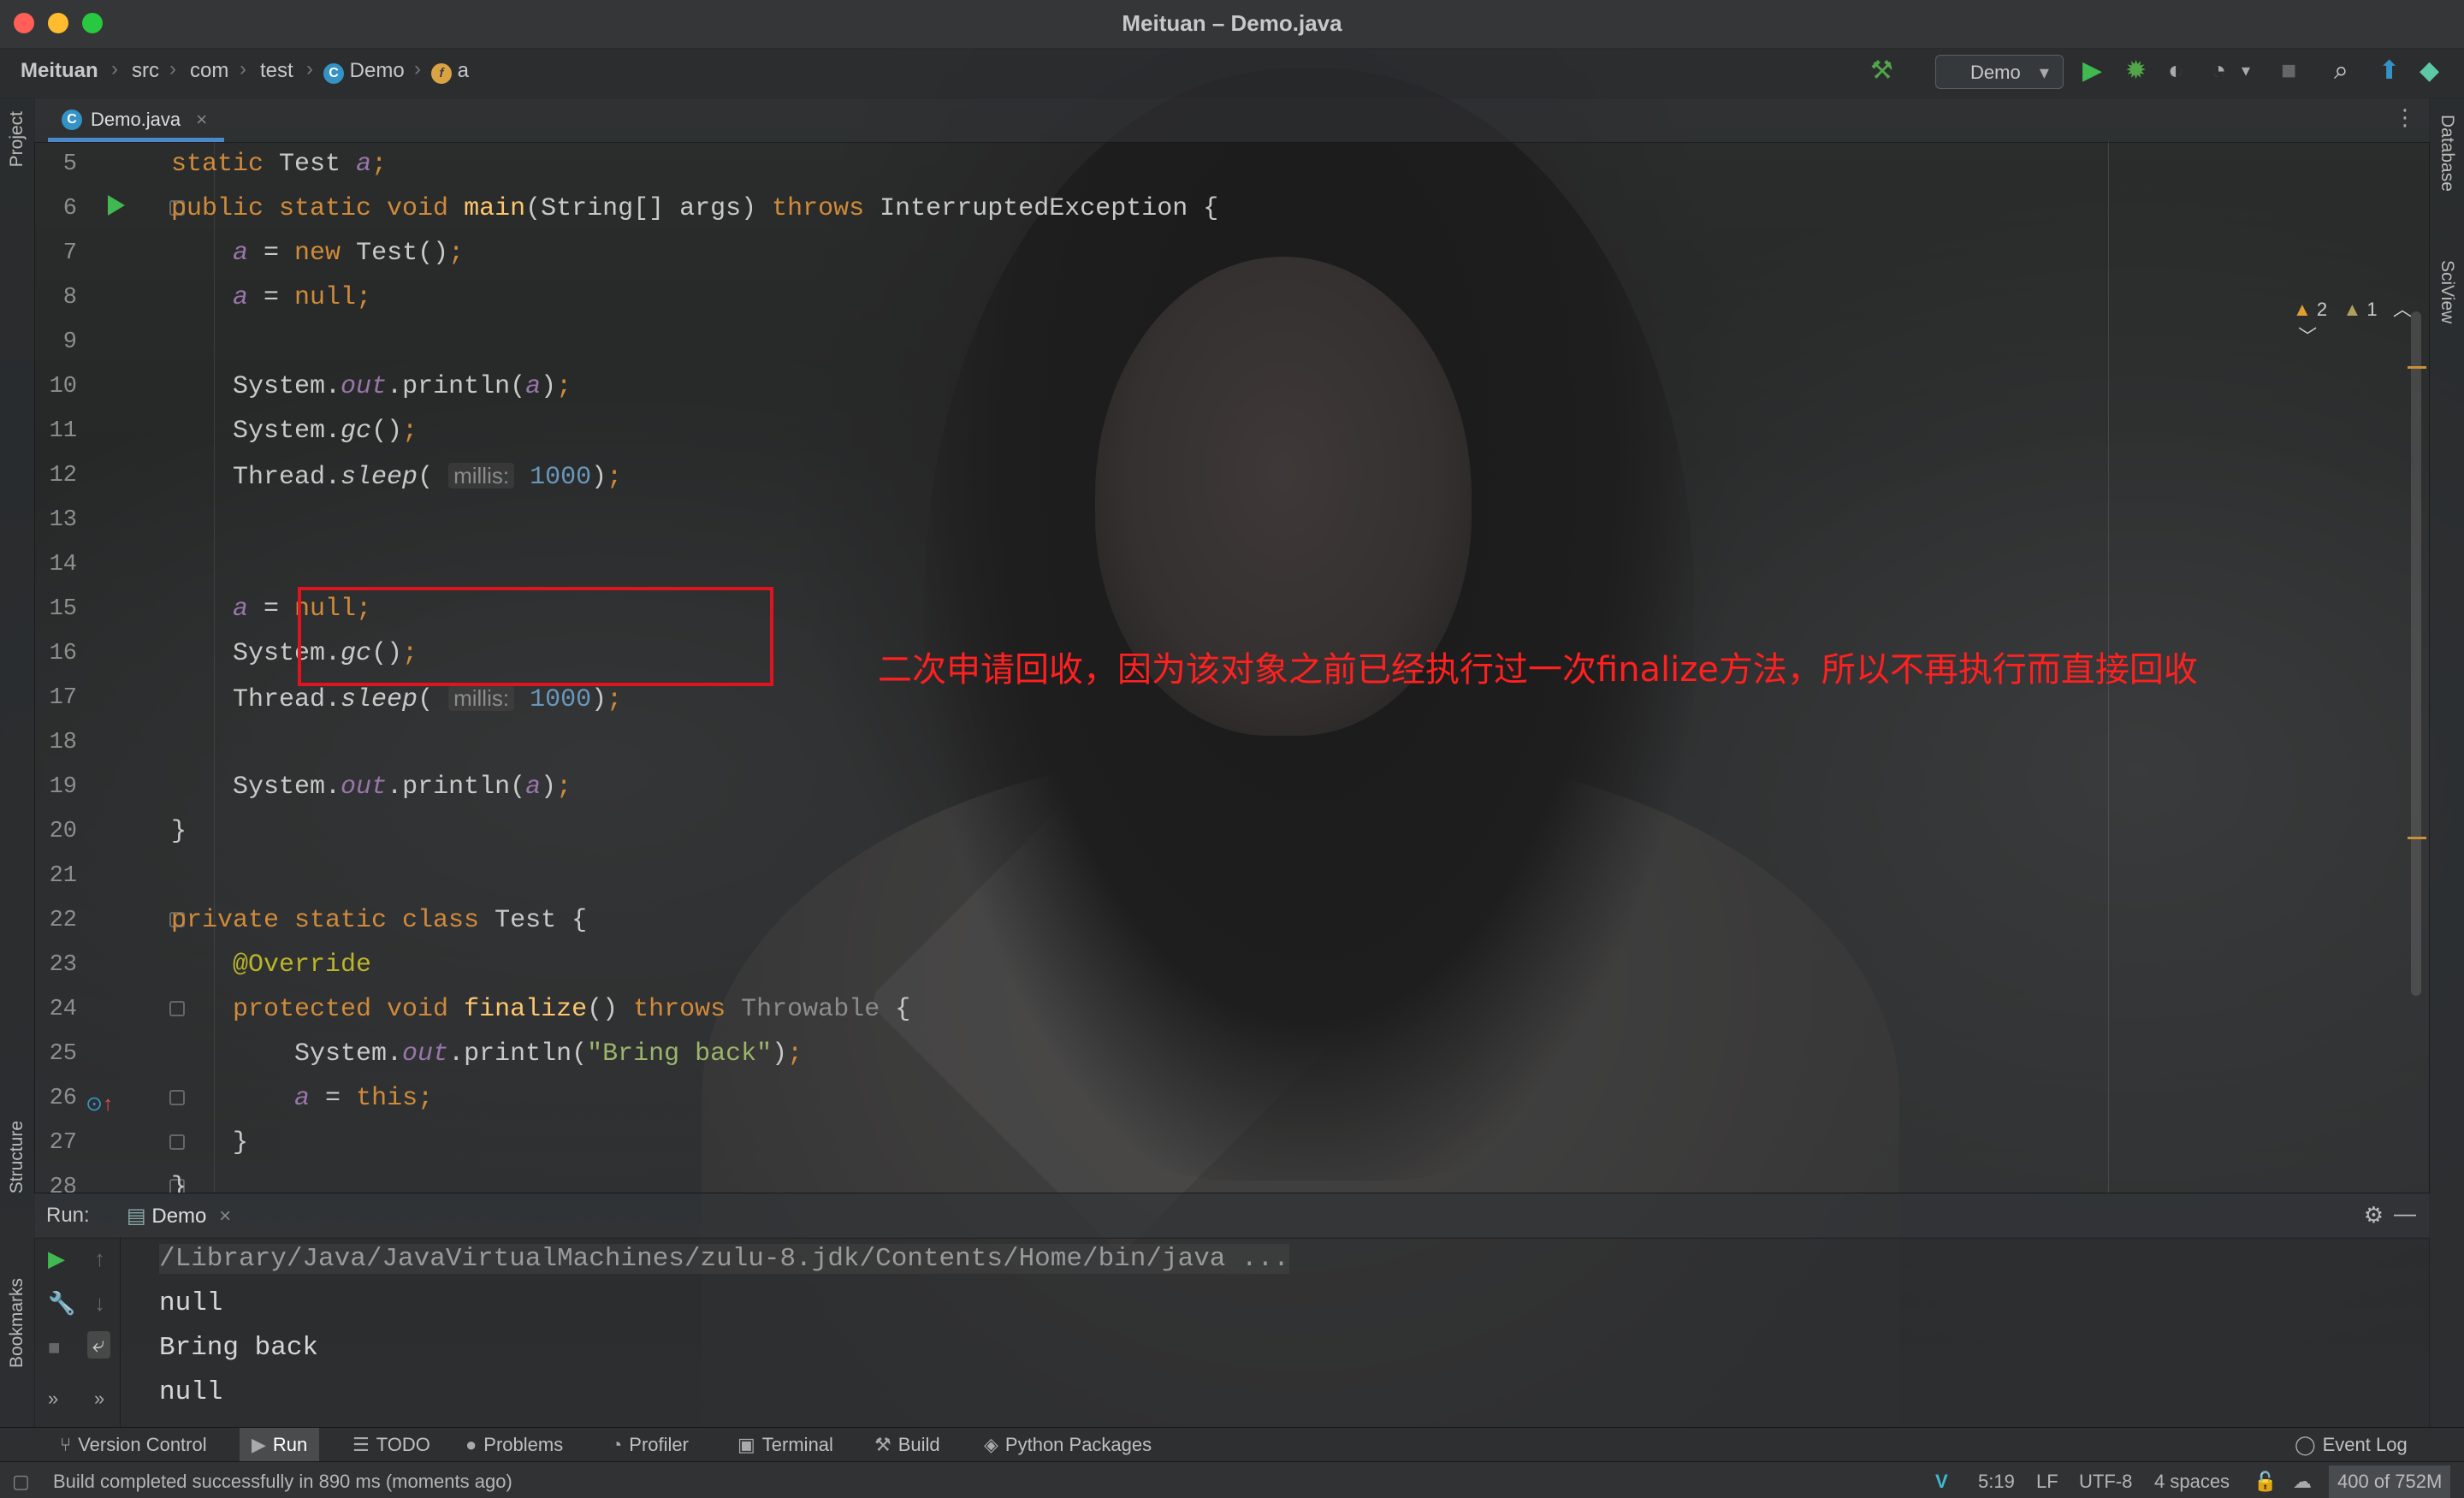 The width and height of the screenshot is (2464, 1498). What do you see at coordinates (63, 564) in the screenshot?
I see `line-number: 14` at bounding box center [63, 564].